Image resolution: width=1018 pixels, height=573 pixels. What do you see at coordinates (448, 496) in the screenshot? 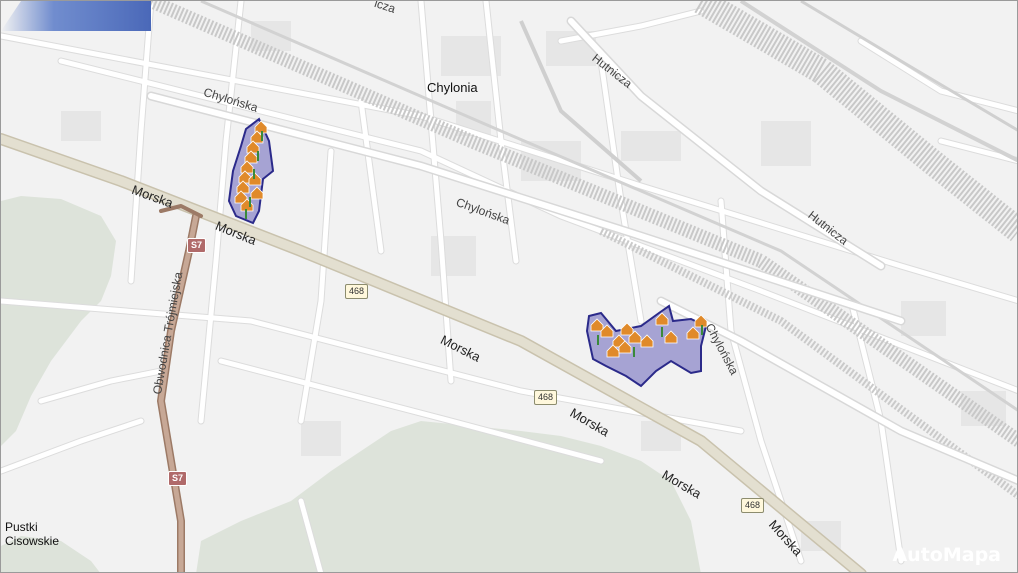
I see `forest-area-south` at bounding box center [448, 496].